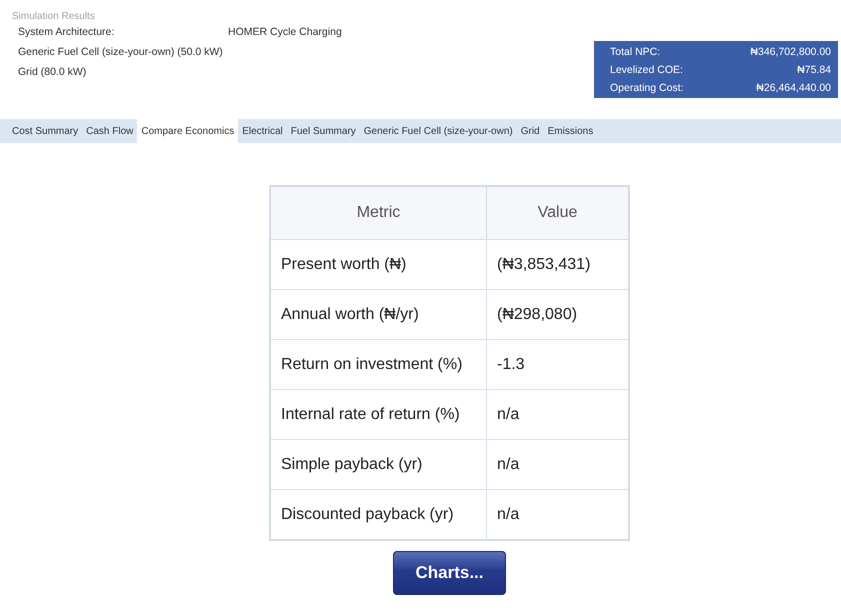  Describe the element at coordinates (45, 131) in the screenshot. I see `tab: Cost Summary` at that location.